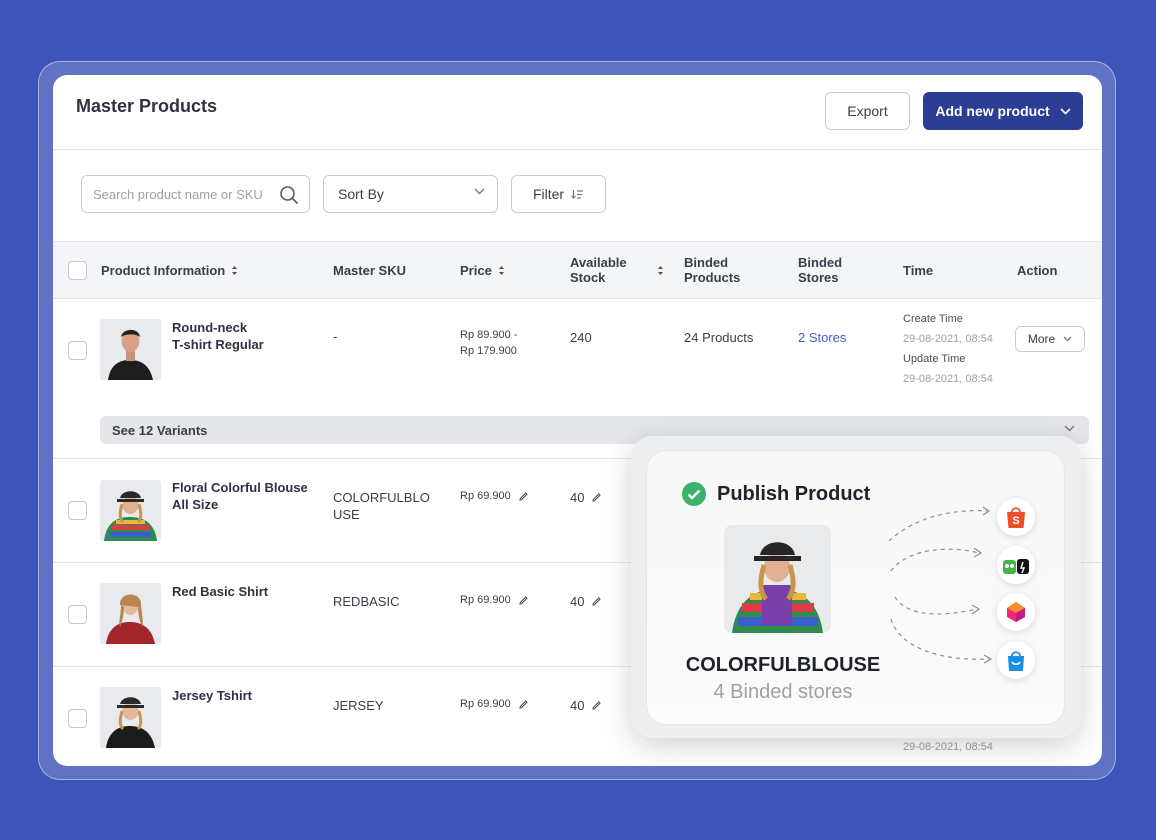 The image size is (1156, 840). I want to click on column-label: Binded Products, so click(712, 270).